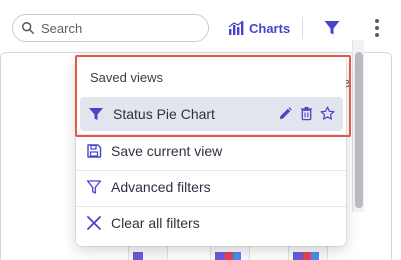 The height and width of the screenshot is (260, 401). I want to click on clear-all-filters-label: Clear all filters, so click(155, 223).